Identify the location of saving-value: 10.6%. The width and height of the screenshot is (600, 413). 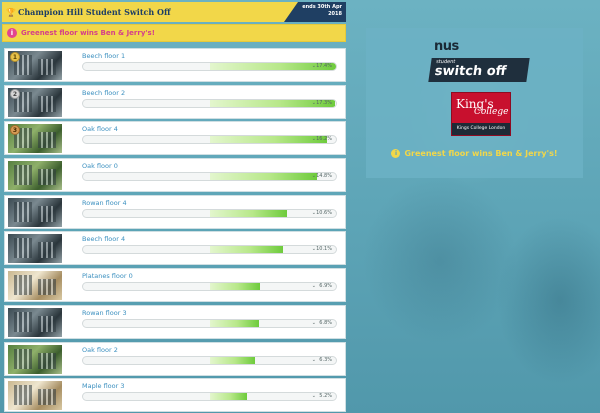
(324, 212).